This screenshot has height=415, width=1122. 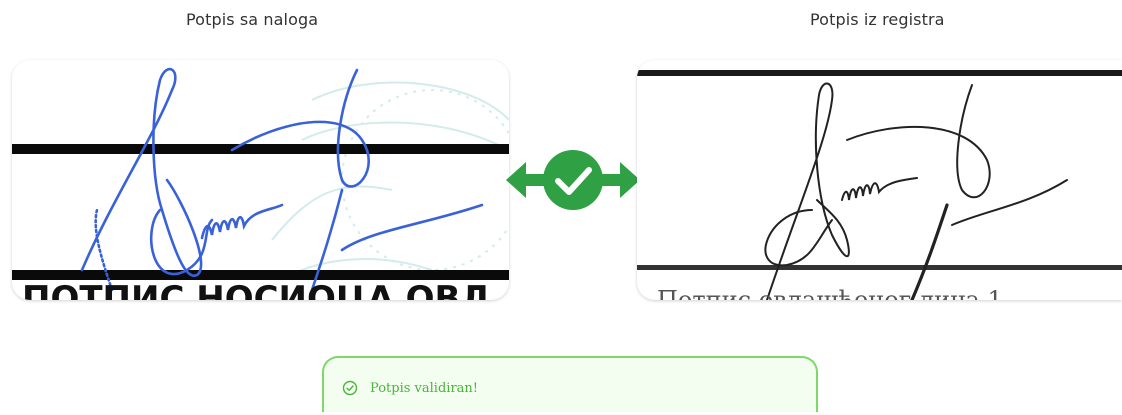 What do you see at coordinates (570, 384) in the screenshot?
I see `validation-success-alert: Potpis validiran!` at bounding box center [570, 384].